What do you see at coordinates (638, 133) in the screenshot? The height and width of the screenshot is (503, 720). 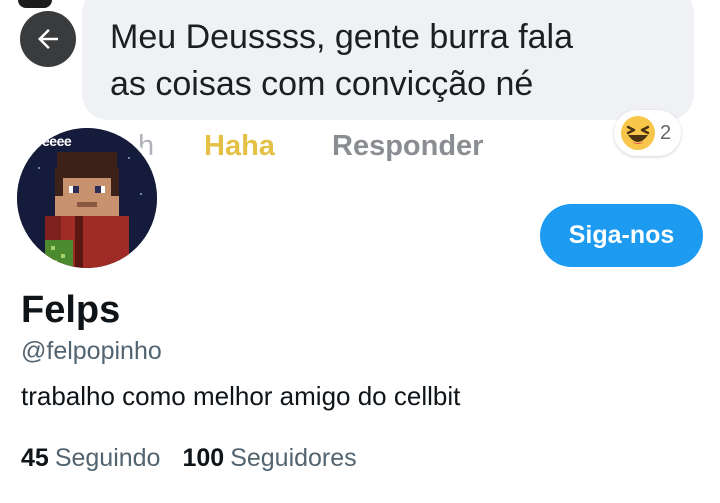 I see `haha-emoji-icon` at bounding box center [638, 133].